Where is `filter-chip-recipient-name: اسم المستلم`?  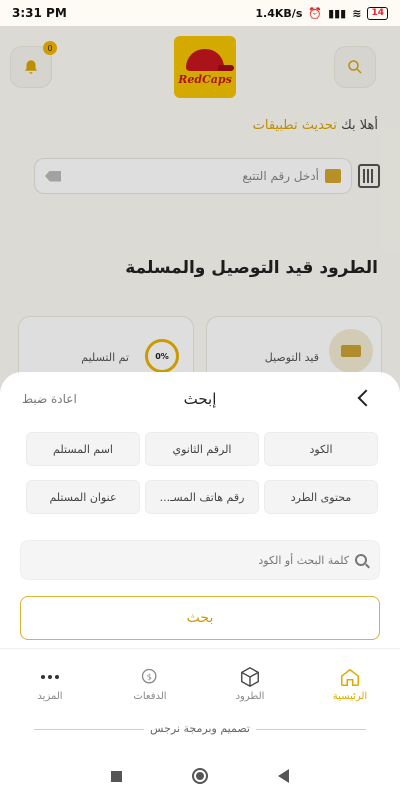 filter-chip-recipient-name: اسم المستلم is located at coordinates (83, 449).